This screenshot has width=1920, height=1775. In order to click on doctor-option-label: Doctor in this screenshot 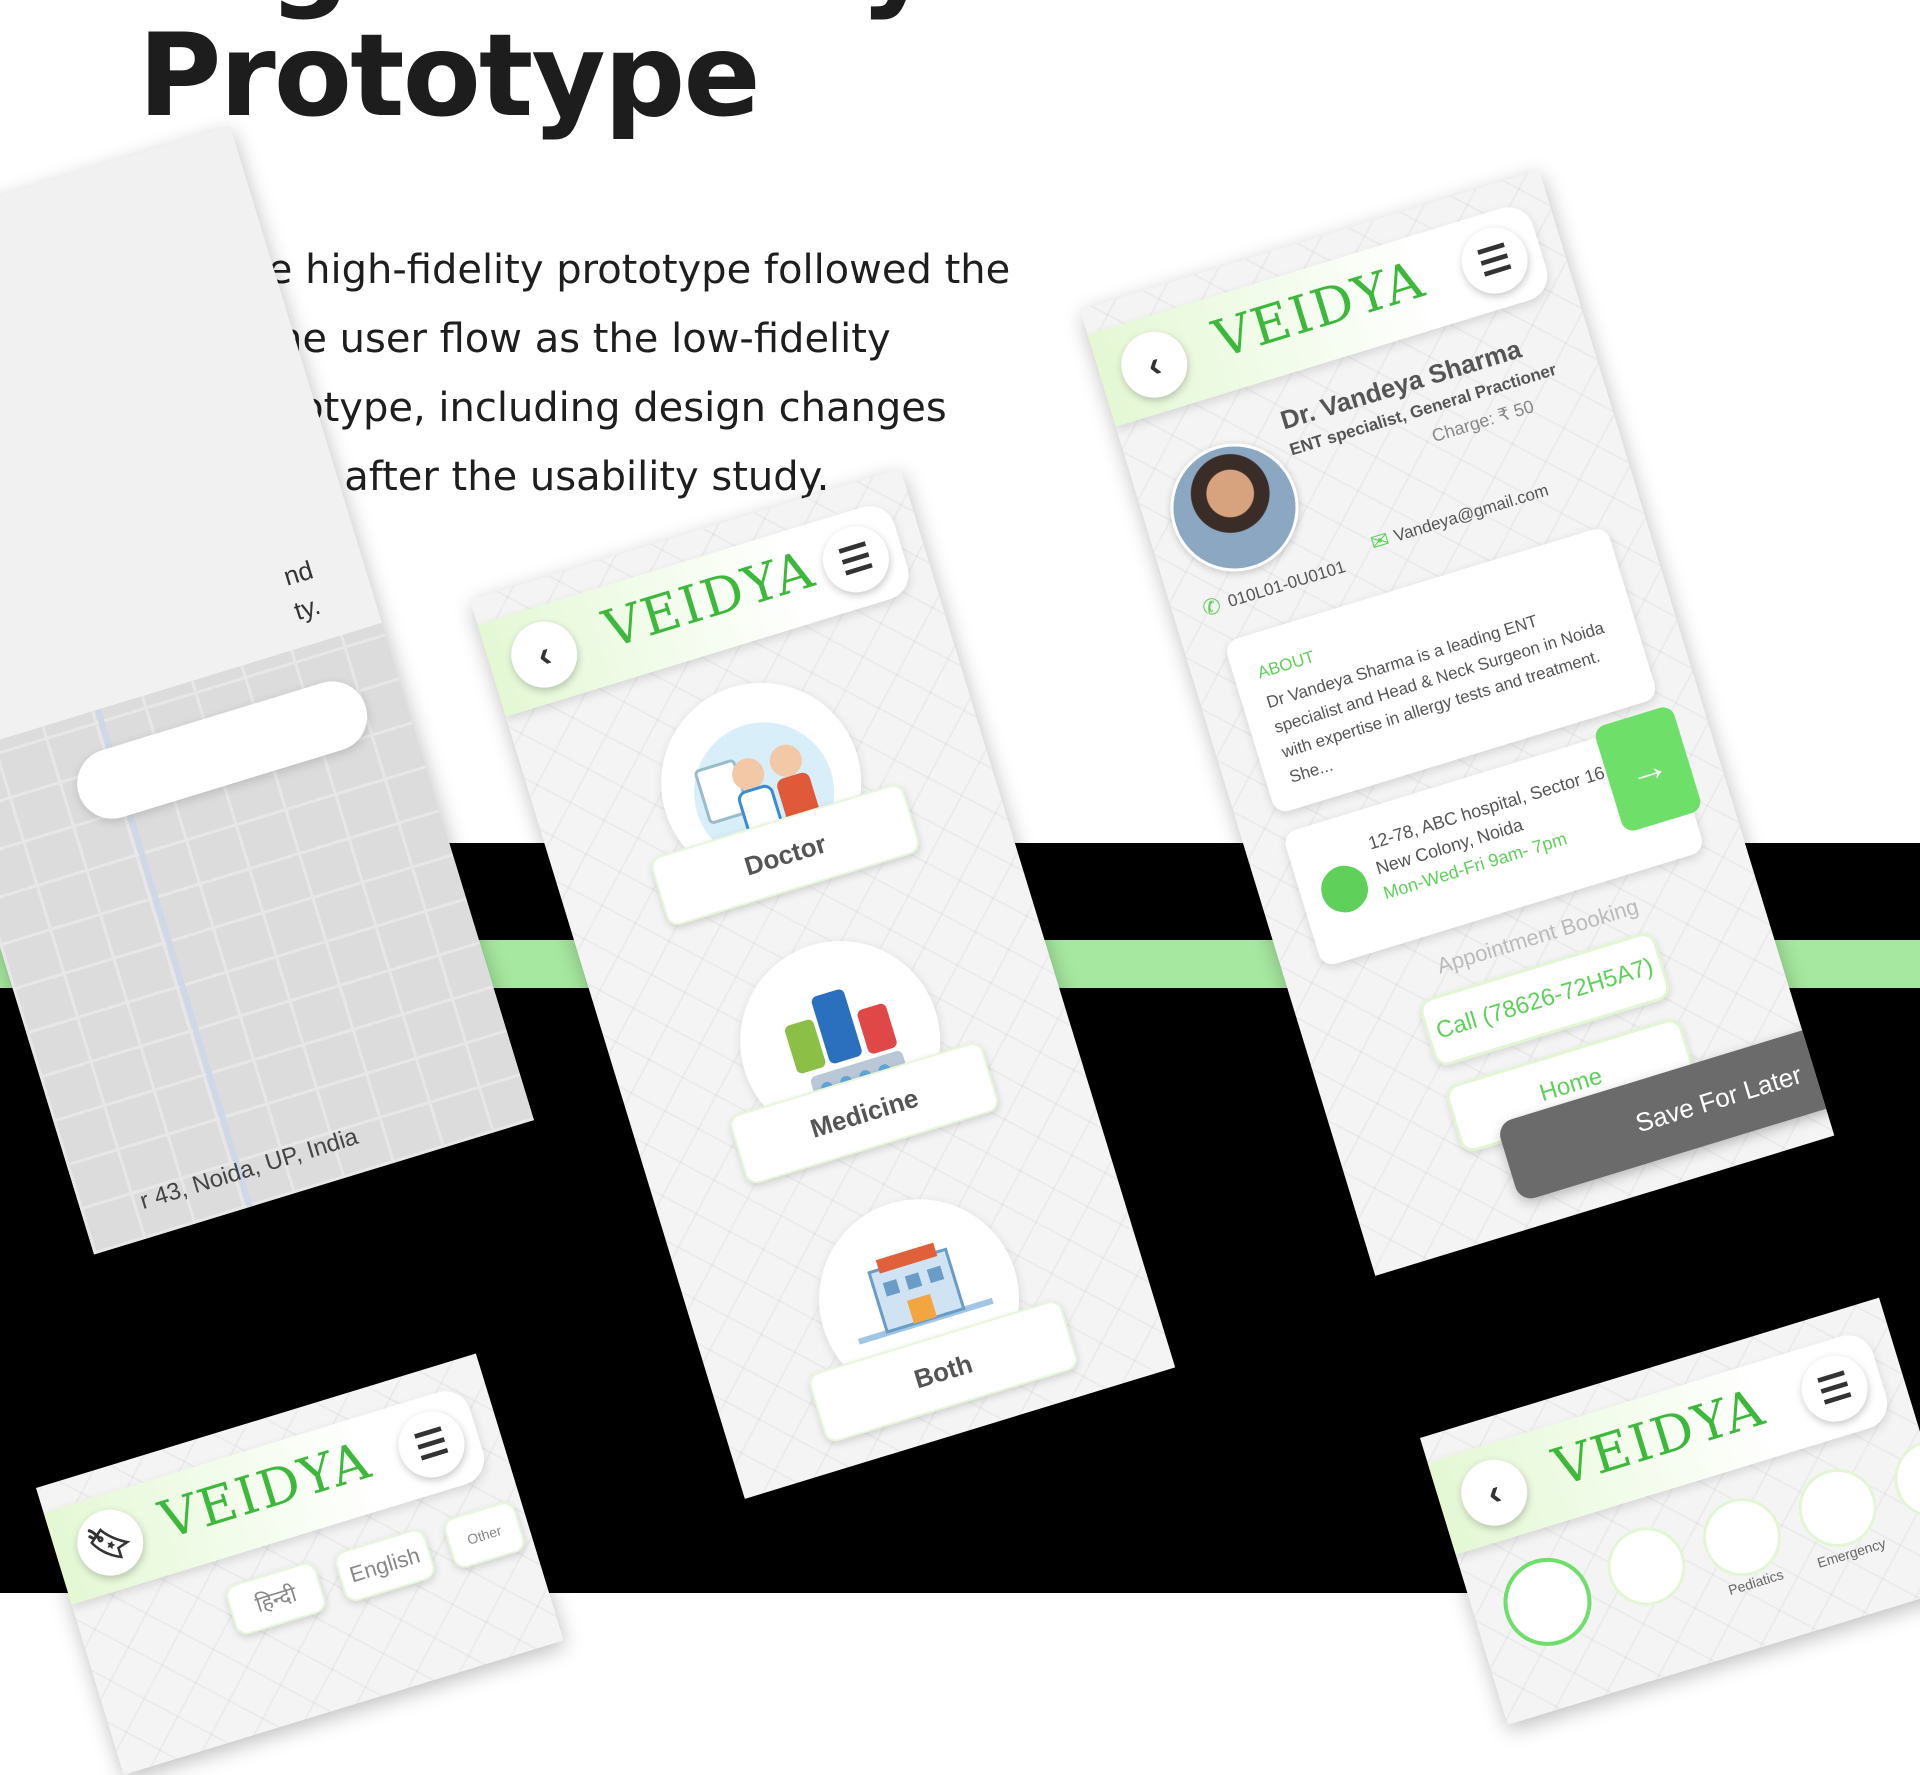, I will do `click(785, 854)`.